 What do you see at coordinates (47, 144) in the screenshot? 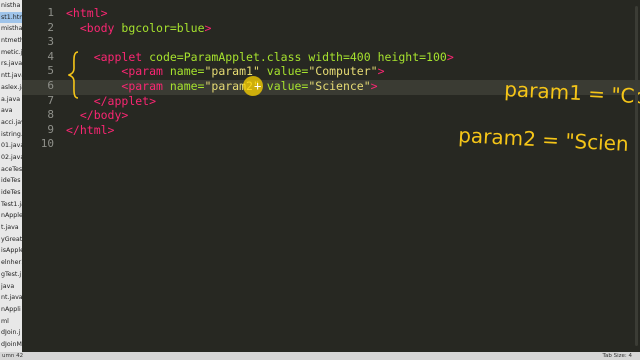
I see `line-number: 10` at bounding box center [47, 144].